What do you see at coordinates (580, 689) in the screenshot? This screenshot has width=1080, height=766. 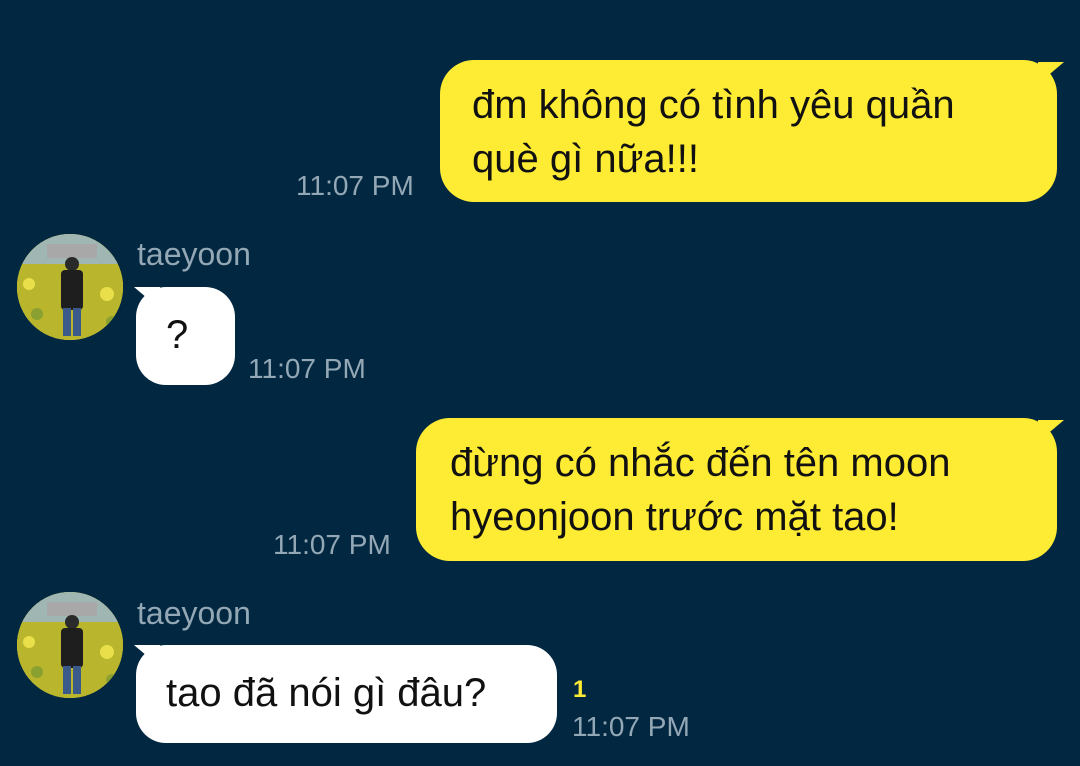 I see `unread-count-badge: 1` at bounding box center [580, 689].